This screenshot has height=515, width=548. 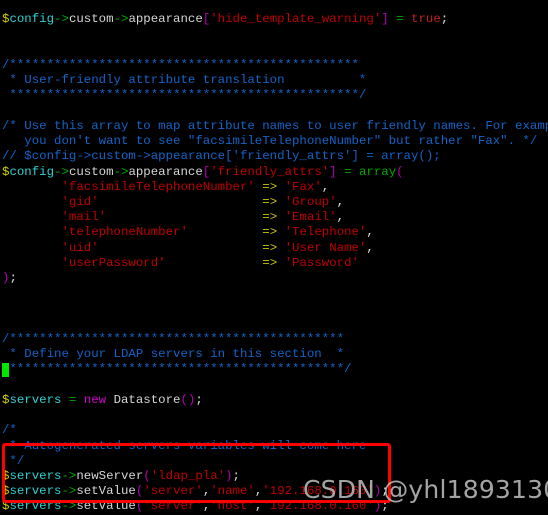 What do you see at coordinates (426, 19) in the screenshot?
I see `code-token: true` at bounding box center [426, 19].